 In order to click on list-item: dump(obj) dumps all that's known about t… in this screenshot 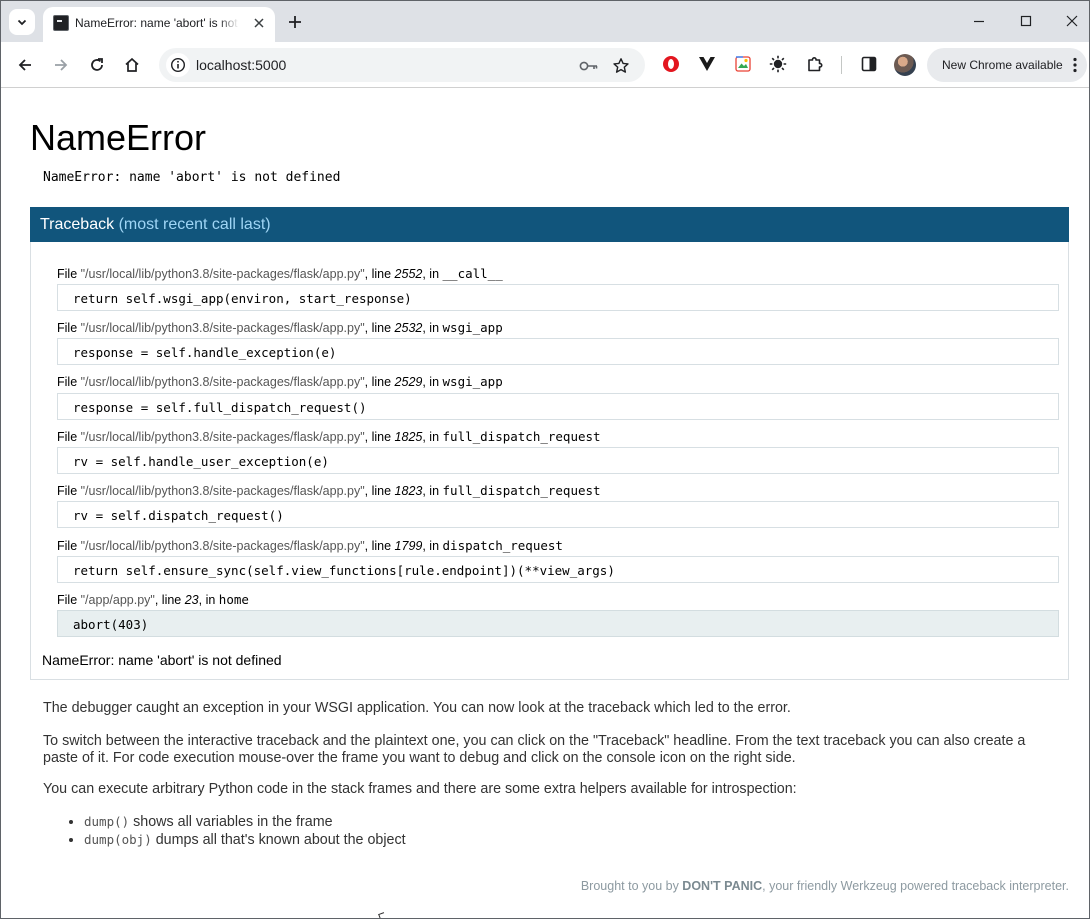, I will do `click(245, 840)`.